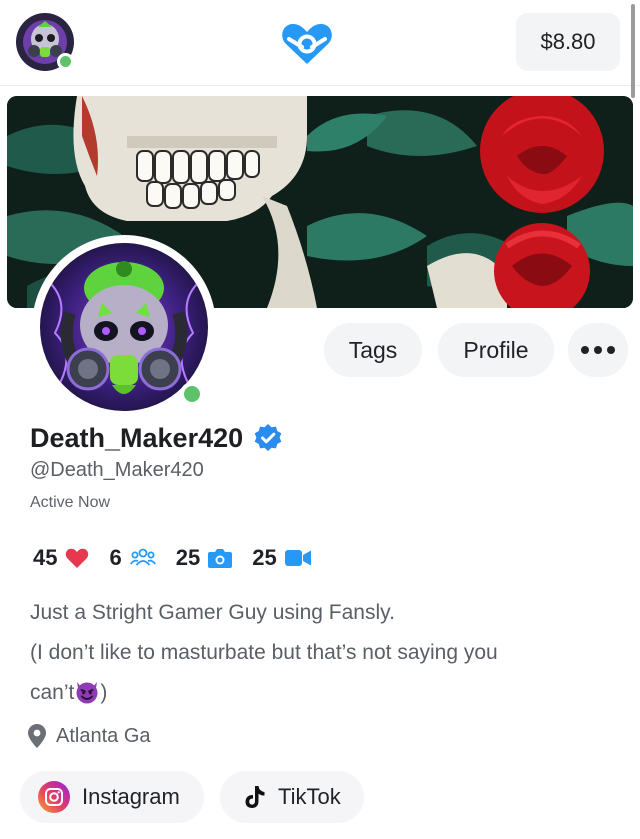  What do you see at coordinates (204, 558) in the screenshot?
I see `photos-stat: 25` at bounding box center [204, 558].